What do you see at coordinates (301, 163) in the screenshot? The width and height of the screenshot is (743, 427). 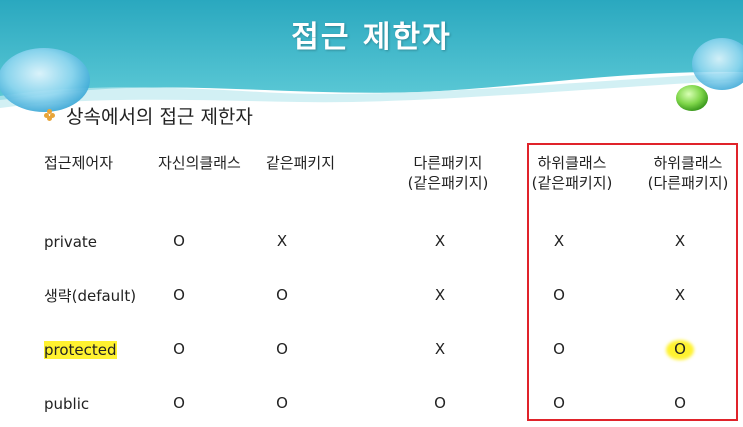 I see `header-same-package: 같은패키지` at bounding box center [301, 163].